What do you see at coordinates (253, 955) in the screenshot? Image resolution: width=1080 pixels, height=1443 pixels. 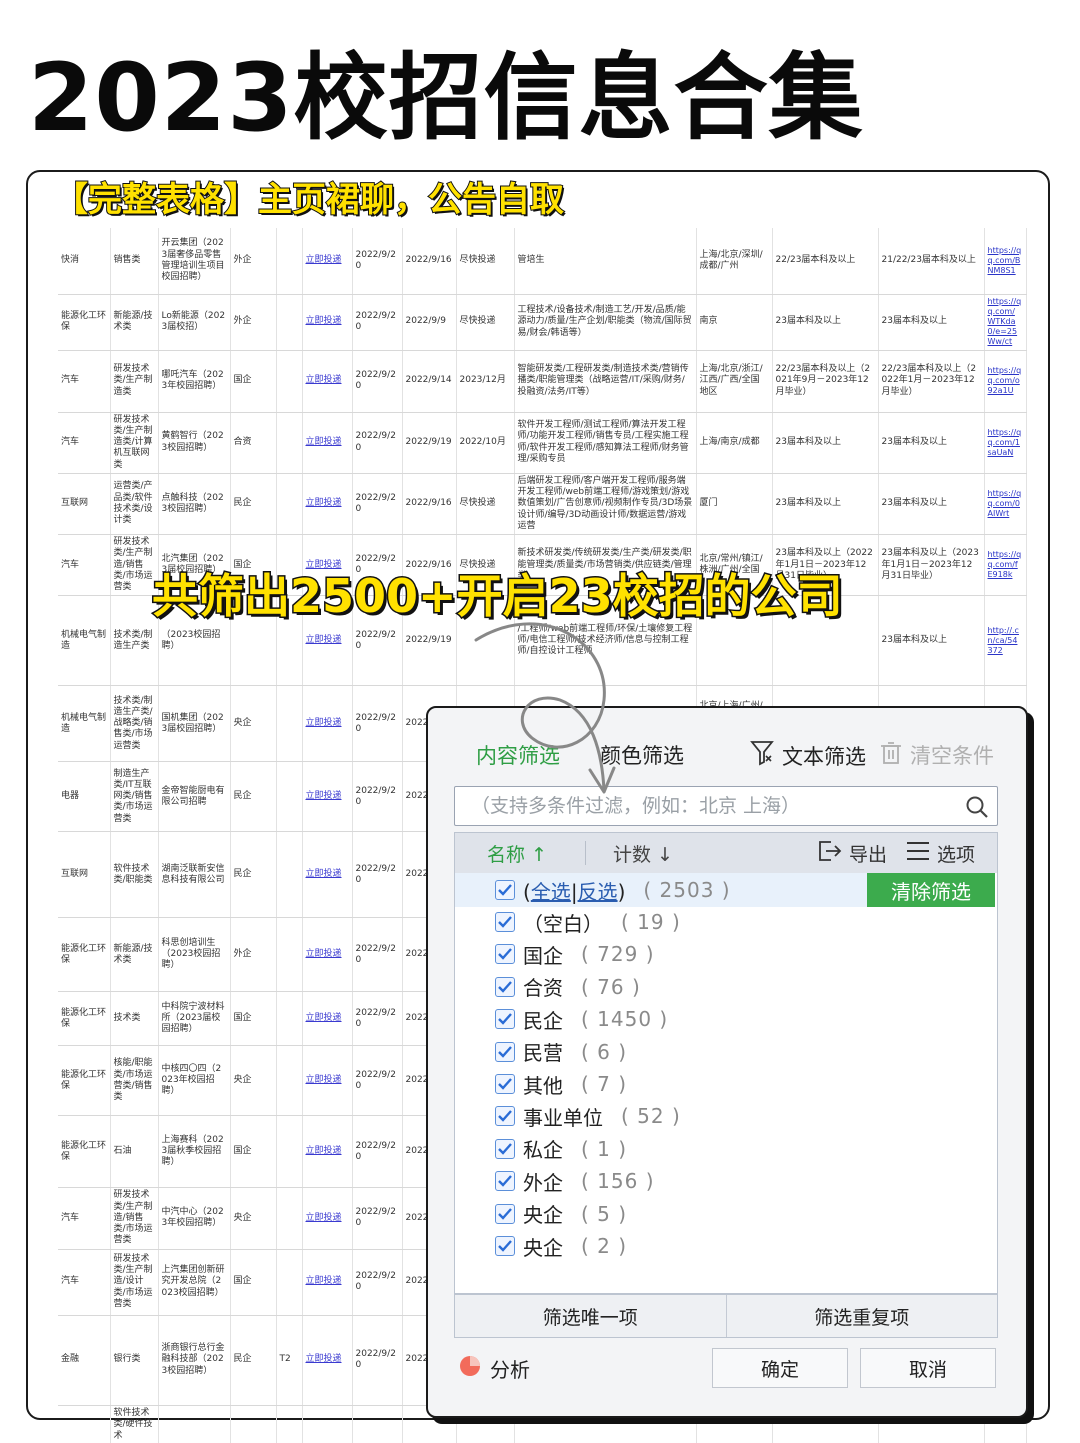 I see `table-cell: 外企` at bounding box center [253, 955].